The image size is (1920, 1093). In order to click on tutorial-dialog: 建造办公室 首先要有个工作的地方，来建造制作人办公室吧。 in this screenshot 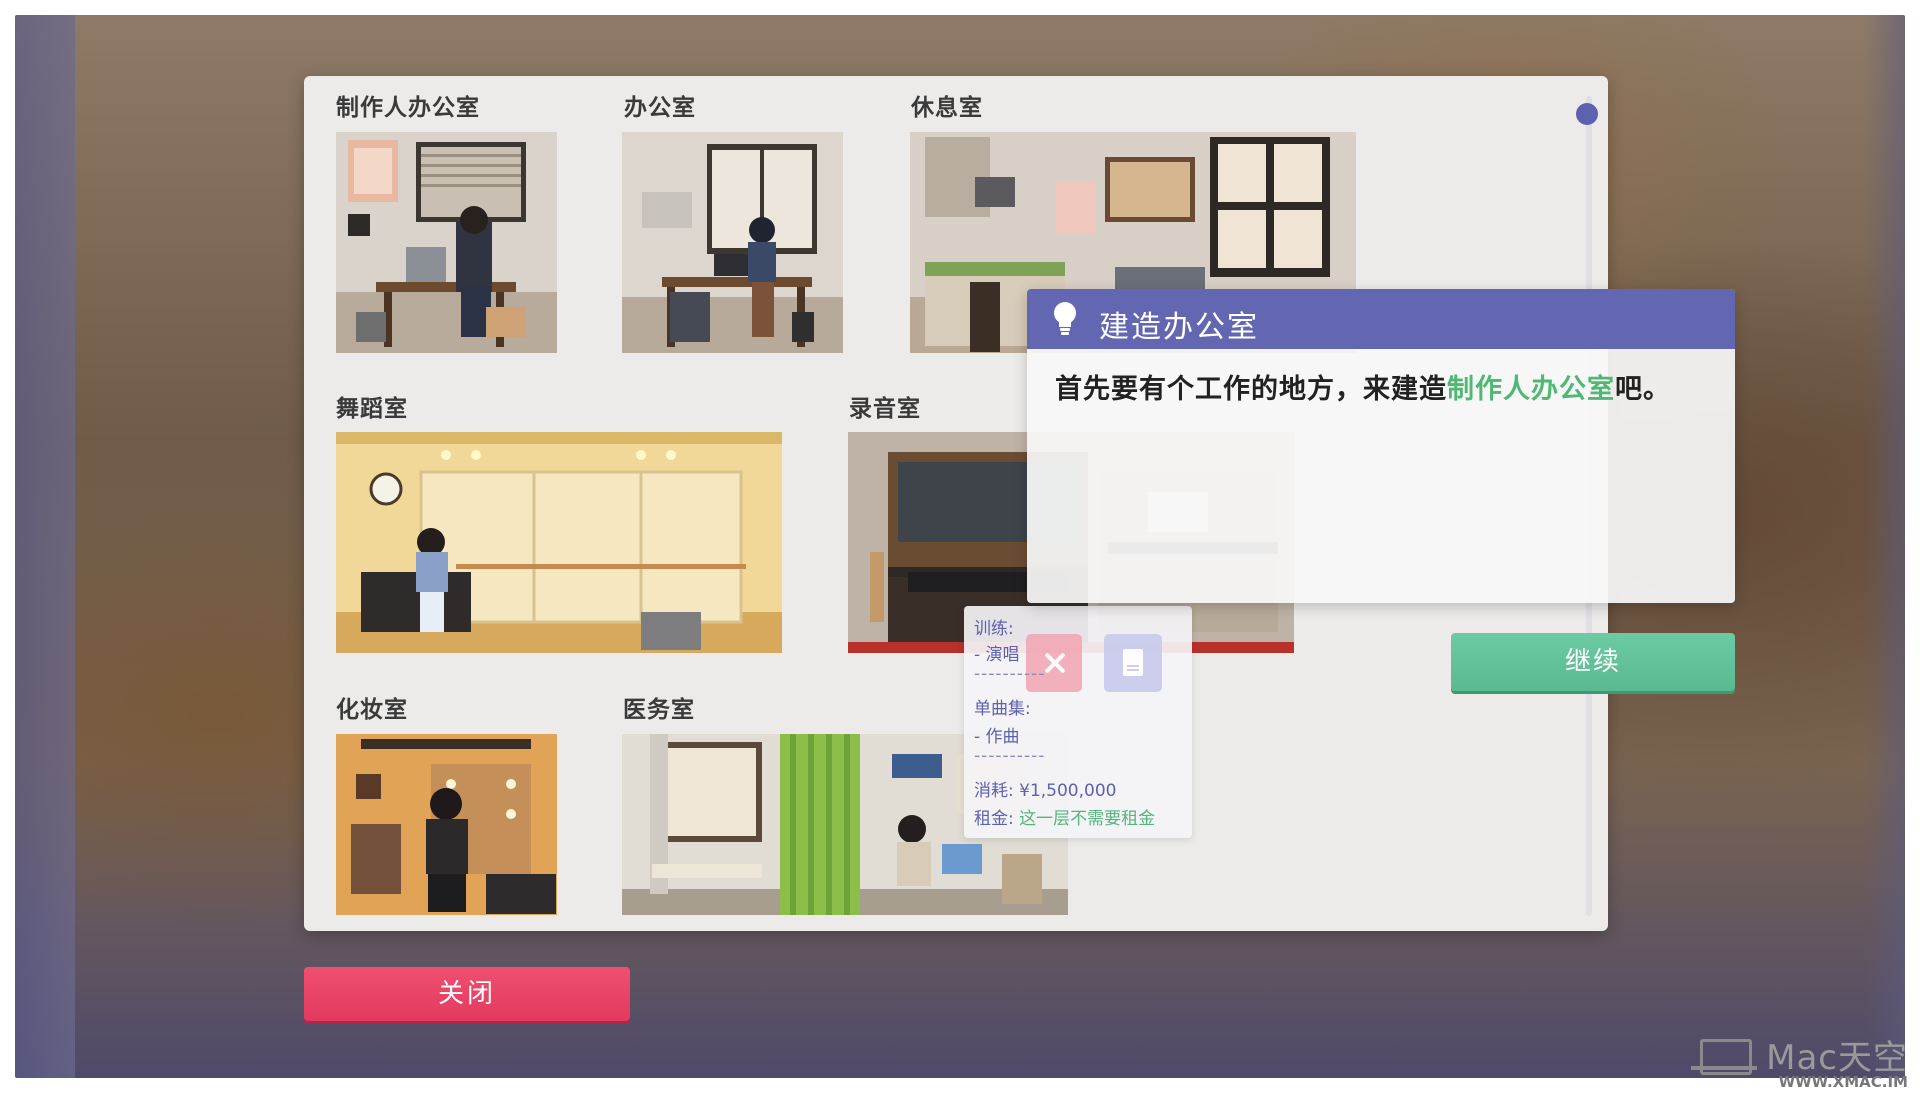, I will do `click(1381, 446)`.